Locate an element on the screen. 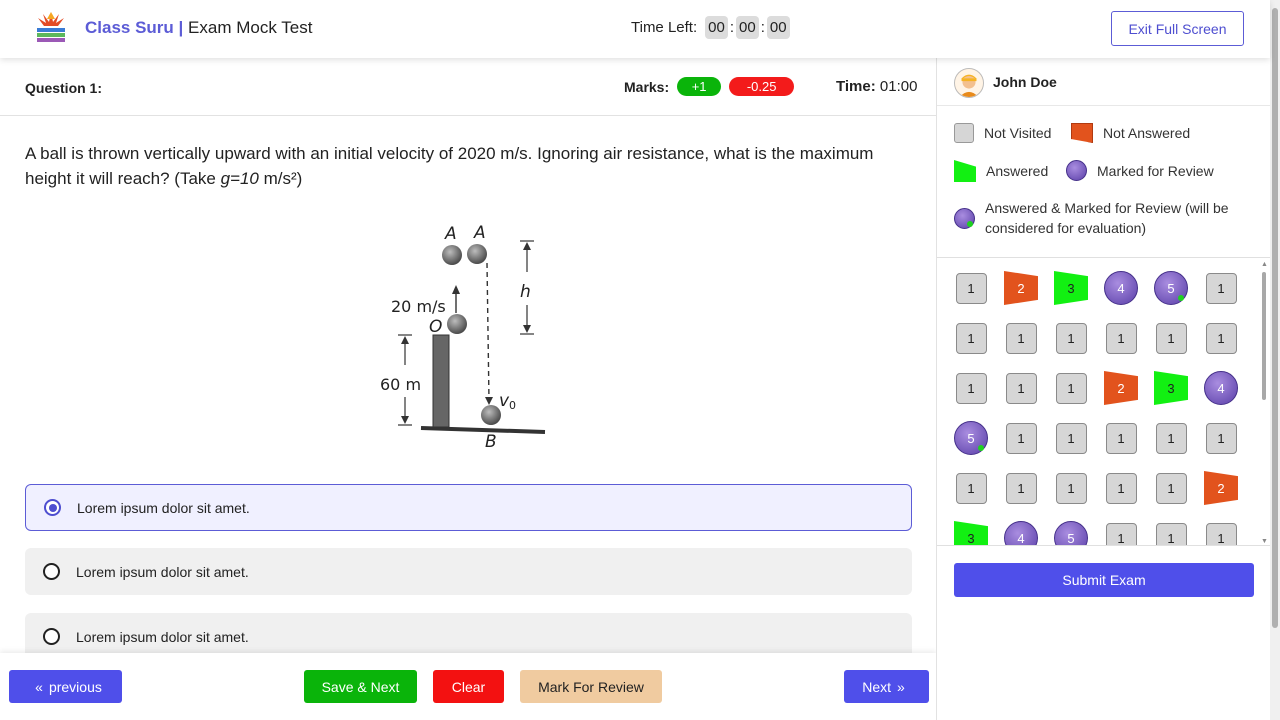 This screenshot has height=720, width=1280. option-2: Lorem ipsum dolor sit amet. is located at coordinates (468, 571).